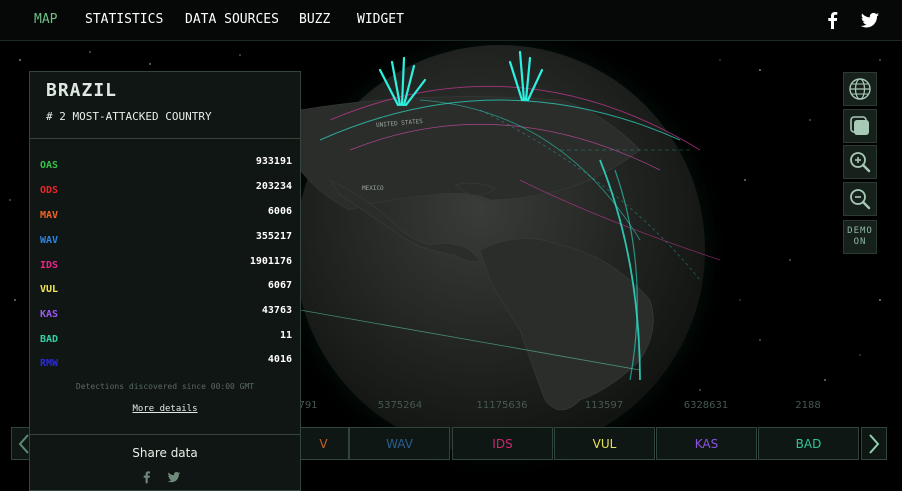  I want to click on legend-label: WAV, so click(399, 443).